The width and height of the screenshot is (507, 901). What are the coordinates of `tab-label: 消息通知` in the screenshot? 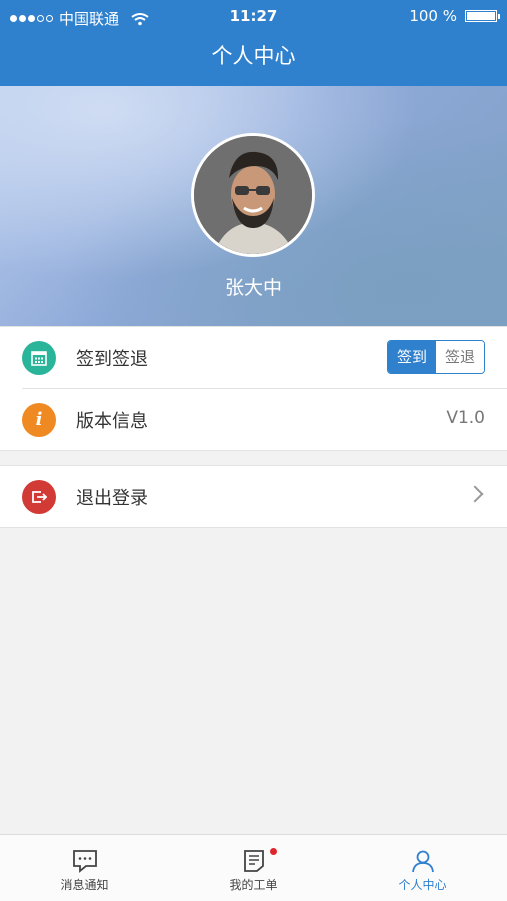 It's located at (84, 885).